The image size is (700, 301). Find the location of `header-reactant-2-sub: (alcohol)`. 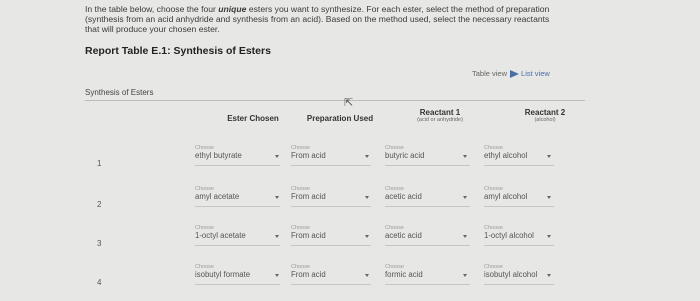

header-reactant-2-sub: (alcohol) is located at coordinates (545, 120).